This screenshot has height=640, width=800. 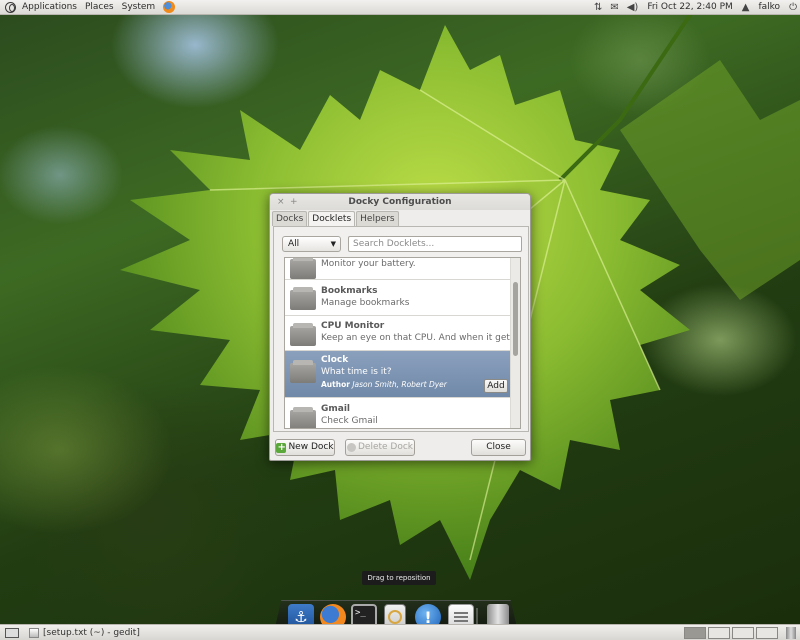 I want to click on docklet-name: Gmail, so click(x=336, y=409).